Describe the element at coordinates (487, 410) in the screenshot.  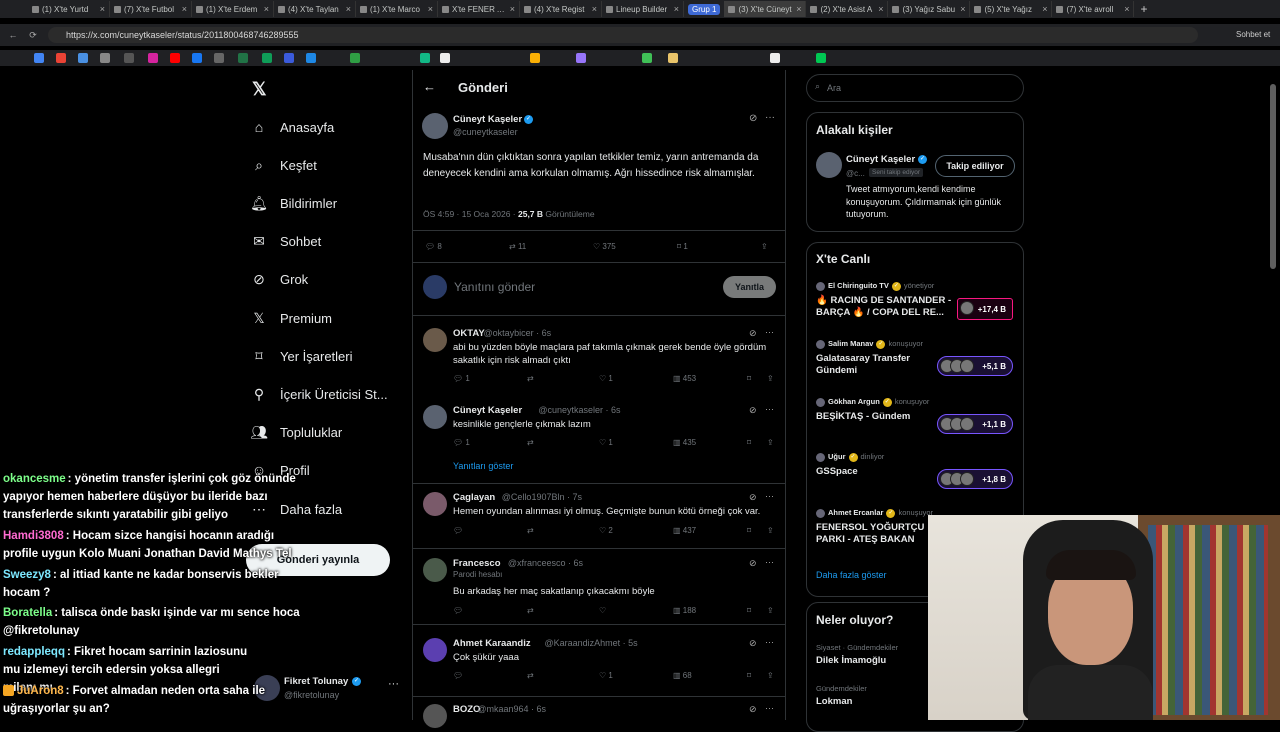
I see `reply-author-name: Cüneyt Kaşeler` at that location.